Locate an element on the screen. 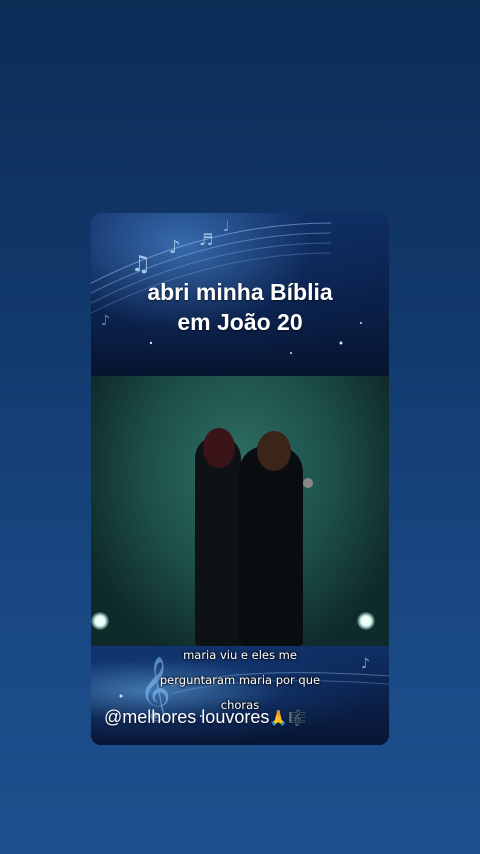 Image resolution: width=480 pixels, height=854 pixels. praying-hands-icon: 🙏🎼 is located at coordinates (288, 718).